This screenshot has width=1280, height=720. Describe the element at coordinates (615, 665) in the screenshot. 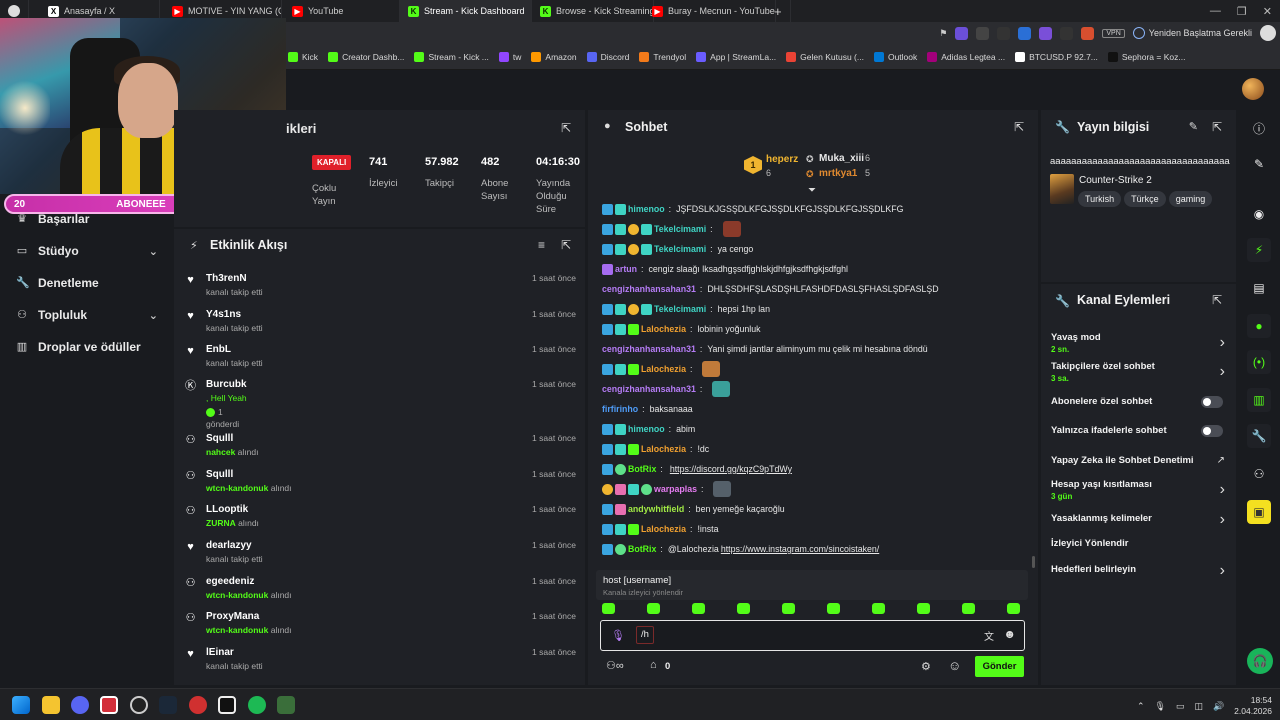

I see `community-icon: ⚇∞` at that location.